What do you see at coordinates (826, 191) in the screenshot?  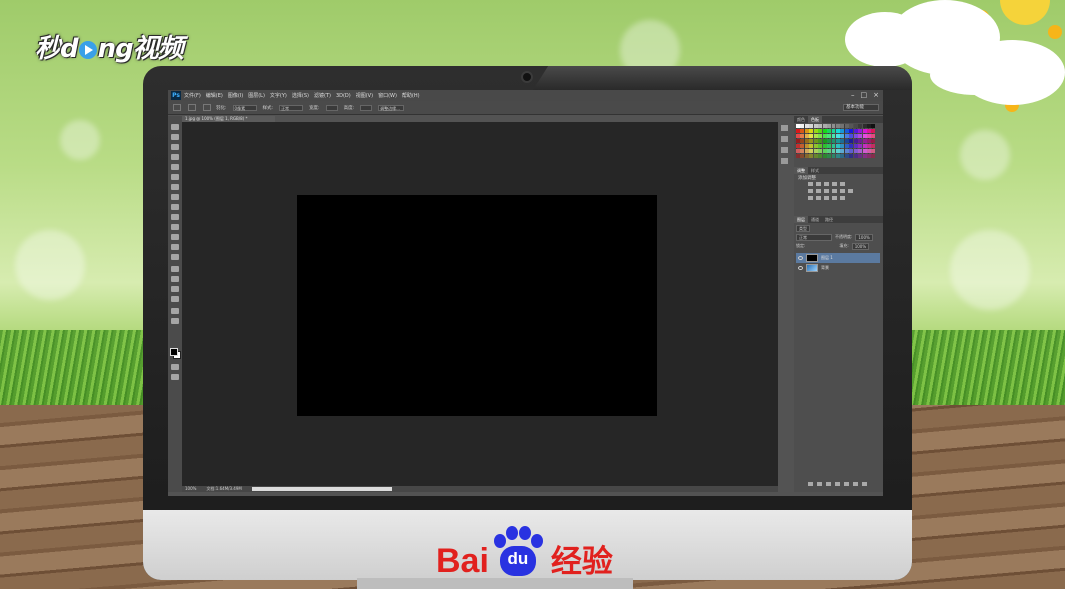 I see `black-white-icon` at bounding box center [826, 191].